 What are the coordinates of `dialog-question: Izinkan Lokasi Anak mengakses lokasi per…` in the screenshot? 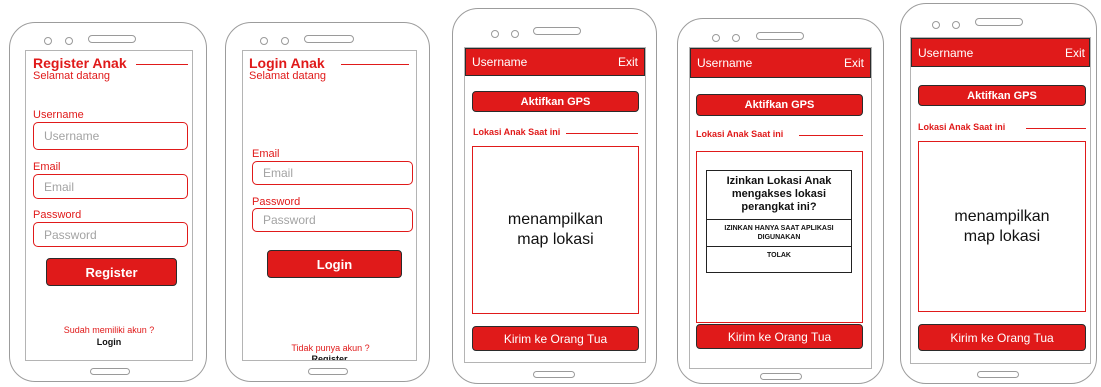 It's located at (779, 195).